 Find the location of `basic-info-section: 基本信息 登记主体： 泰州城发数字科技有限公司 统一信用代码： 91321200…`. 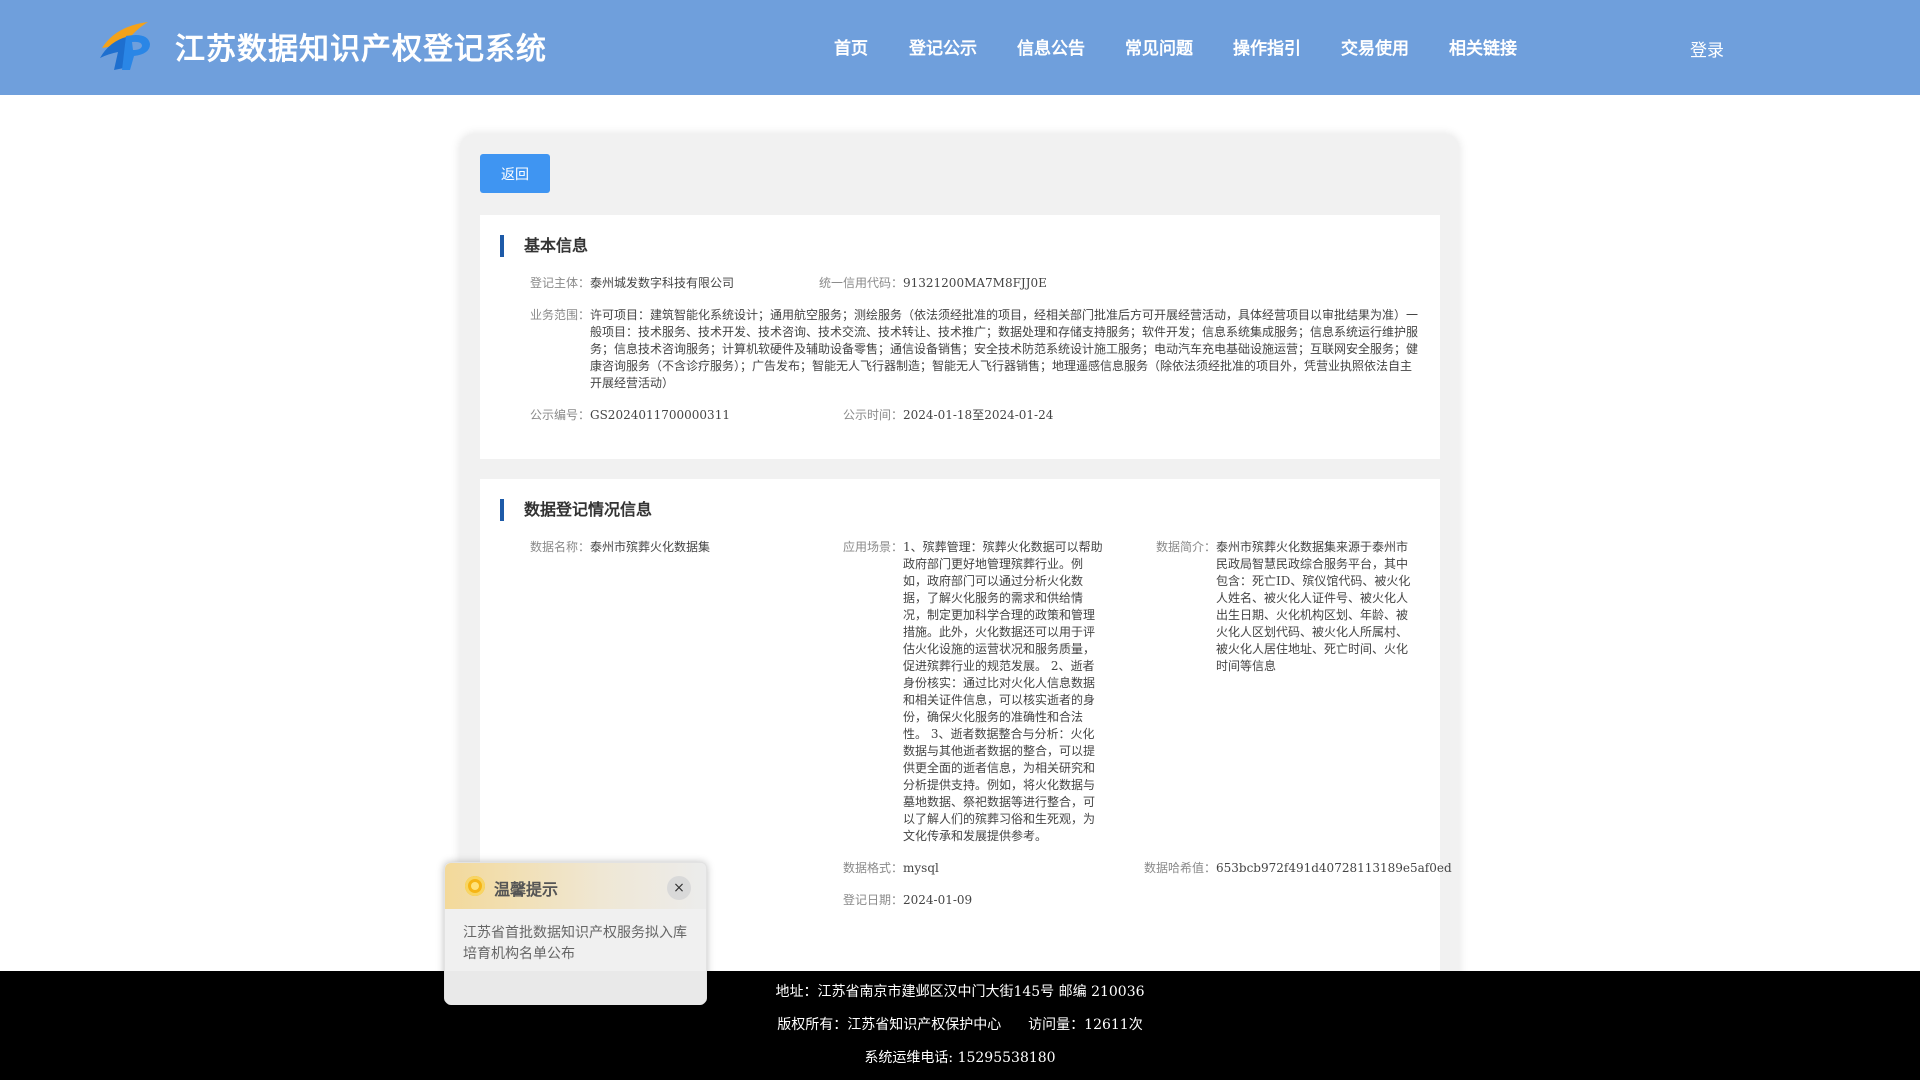

basic-info-section: 基本信息 登记主体： 泰州城发数字科技有限公司 统一信用代码： 91321200… is located at coordinates (960, 337).